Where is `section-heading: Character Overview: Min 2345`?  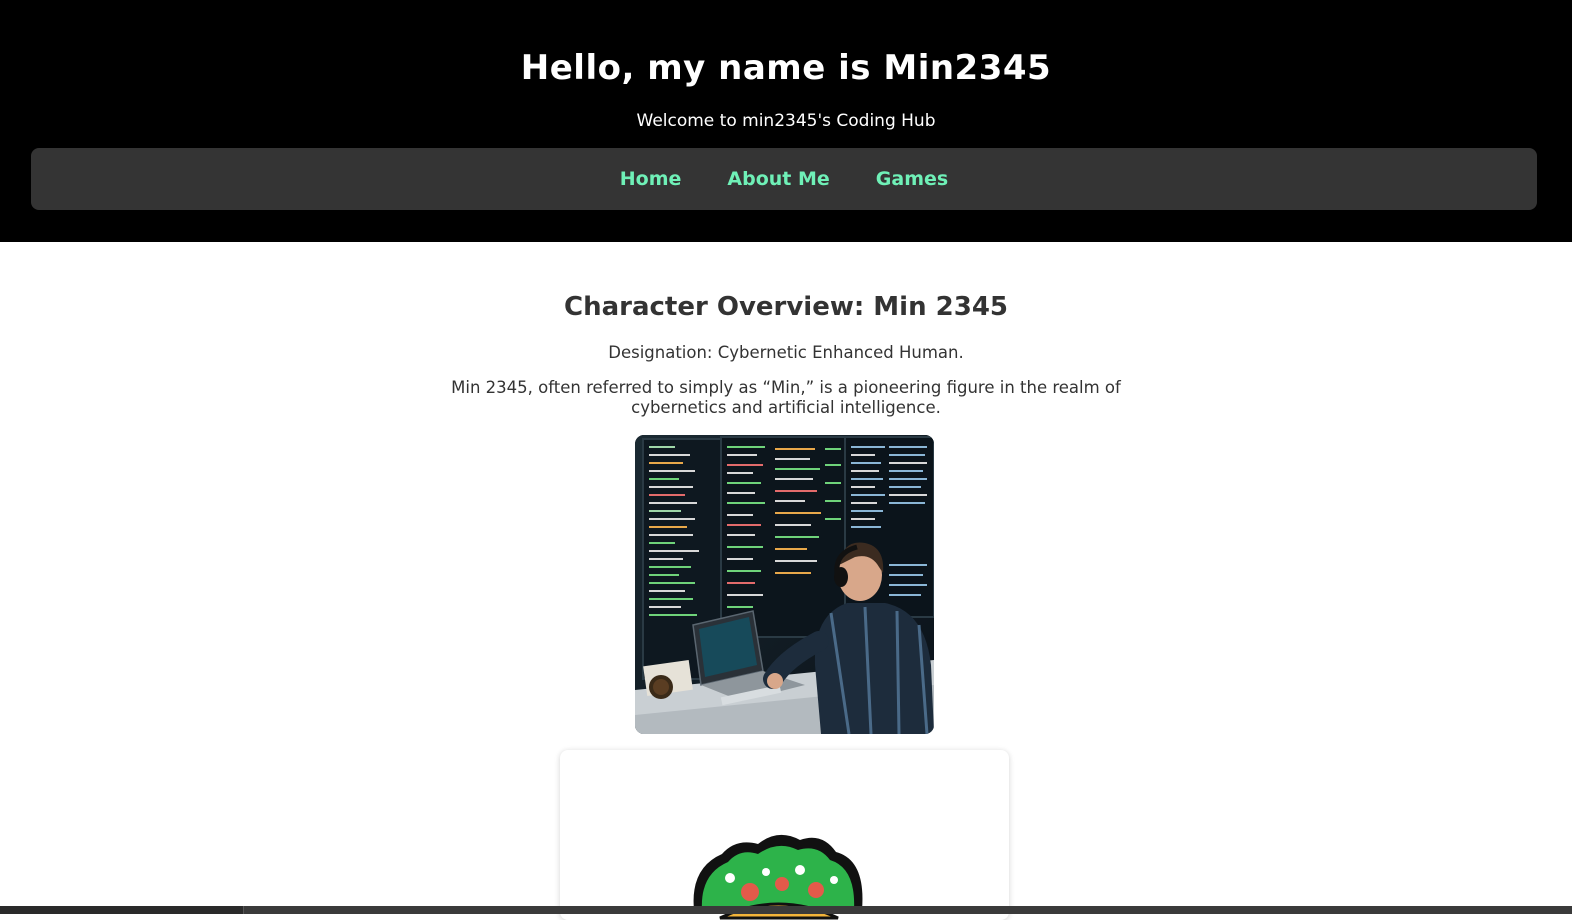
section-heading: Character Overview: Min 2345 is located at coordinates (786, 307).